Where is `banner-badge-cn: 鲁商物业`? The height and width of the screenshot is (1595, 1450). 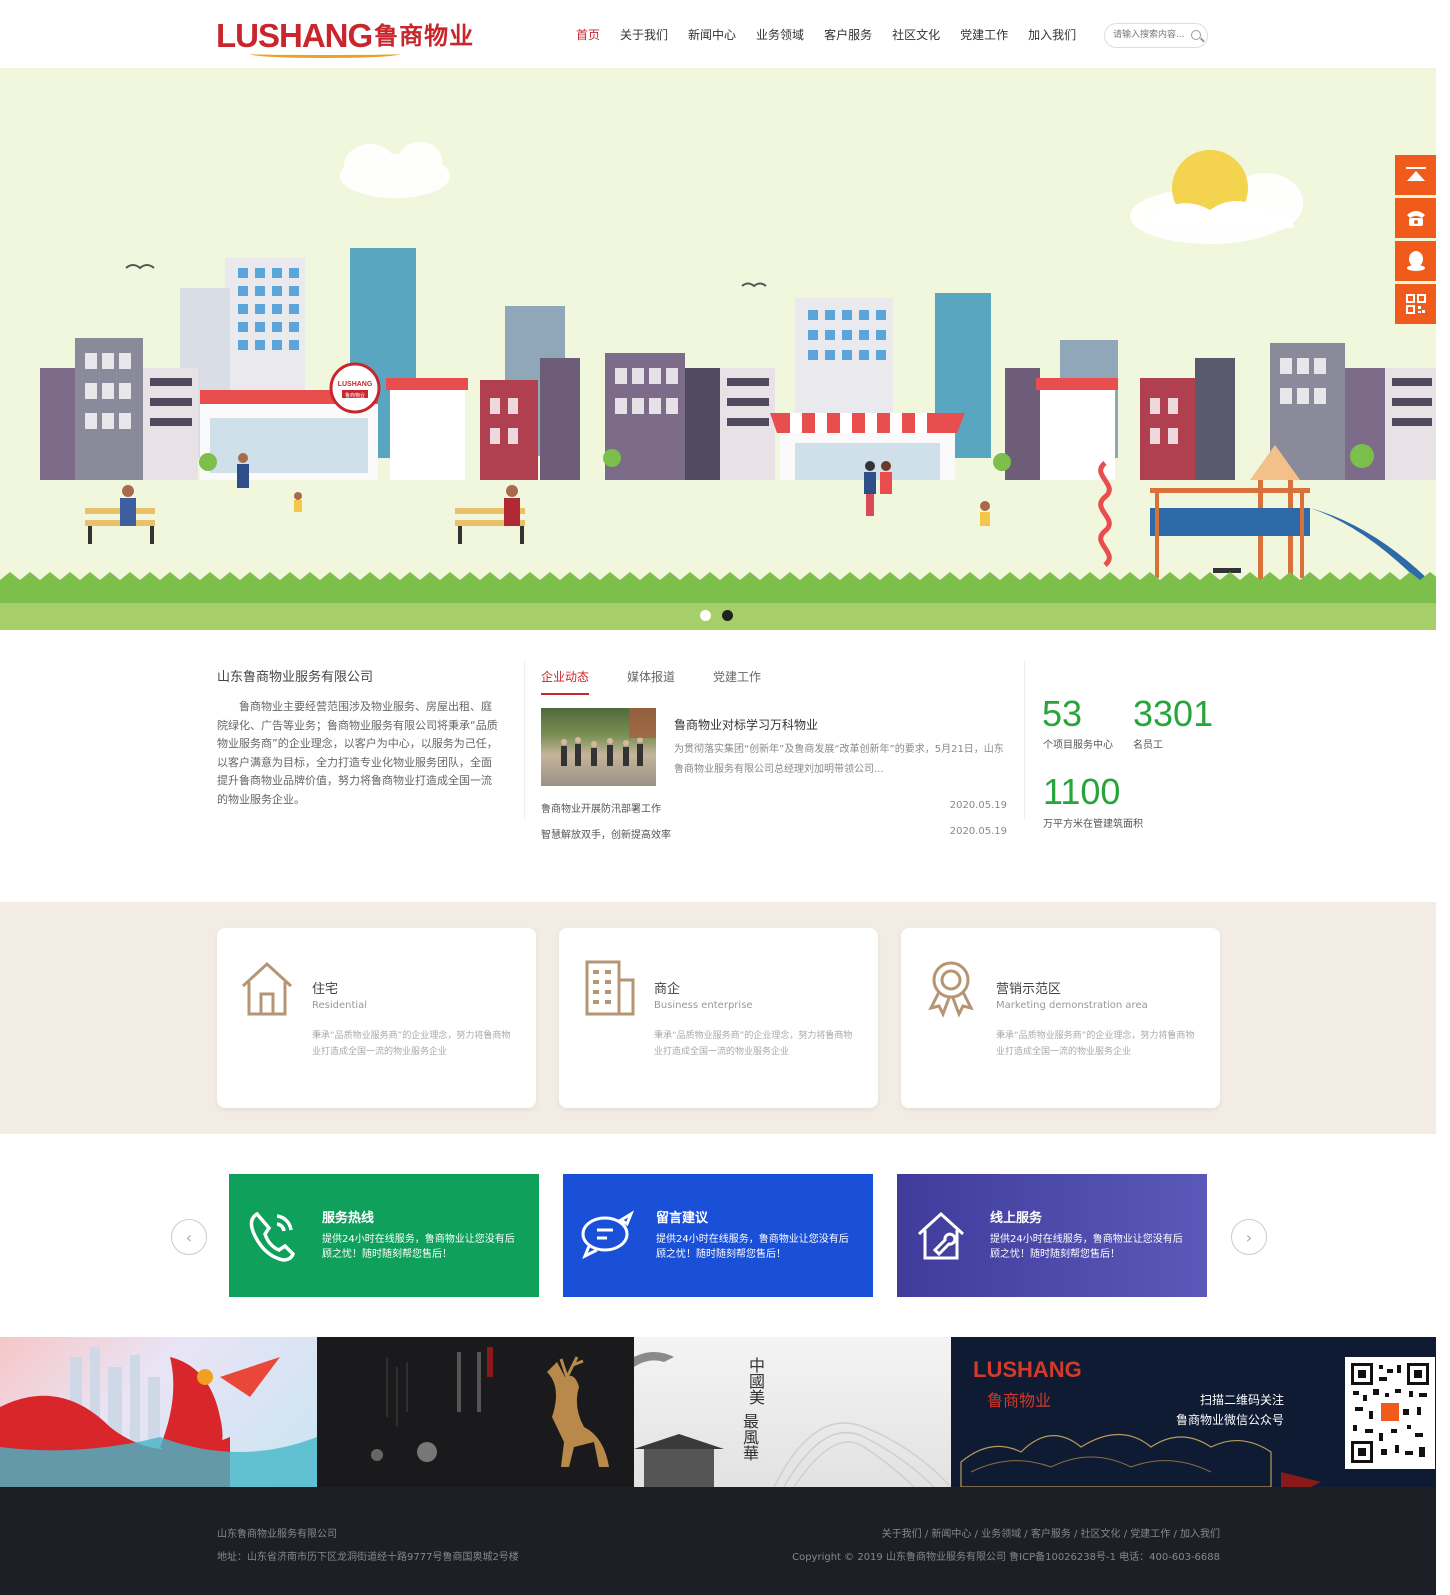 banner-badge-cn: 鲁商物业 is located at coordinates (355, 395).